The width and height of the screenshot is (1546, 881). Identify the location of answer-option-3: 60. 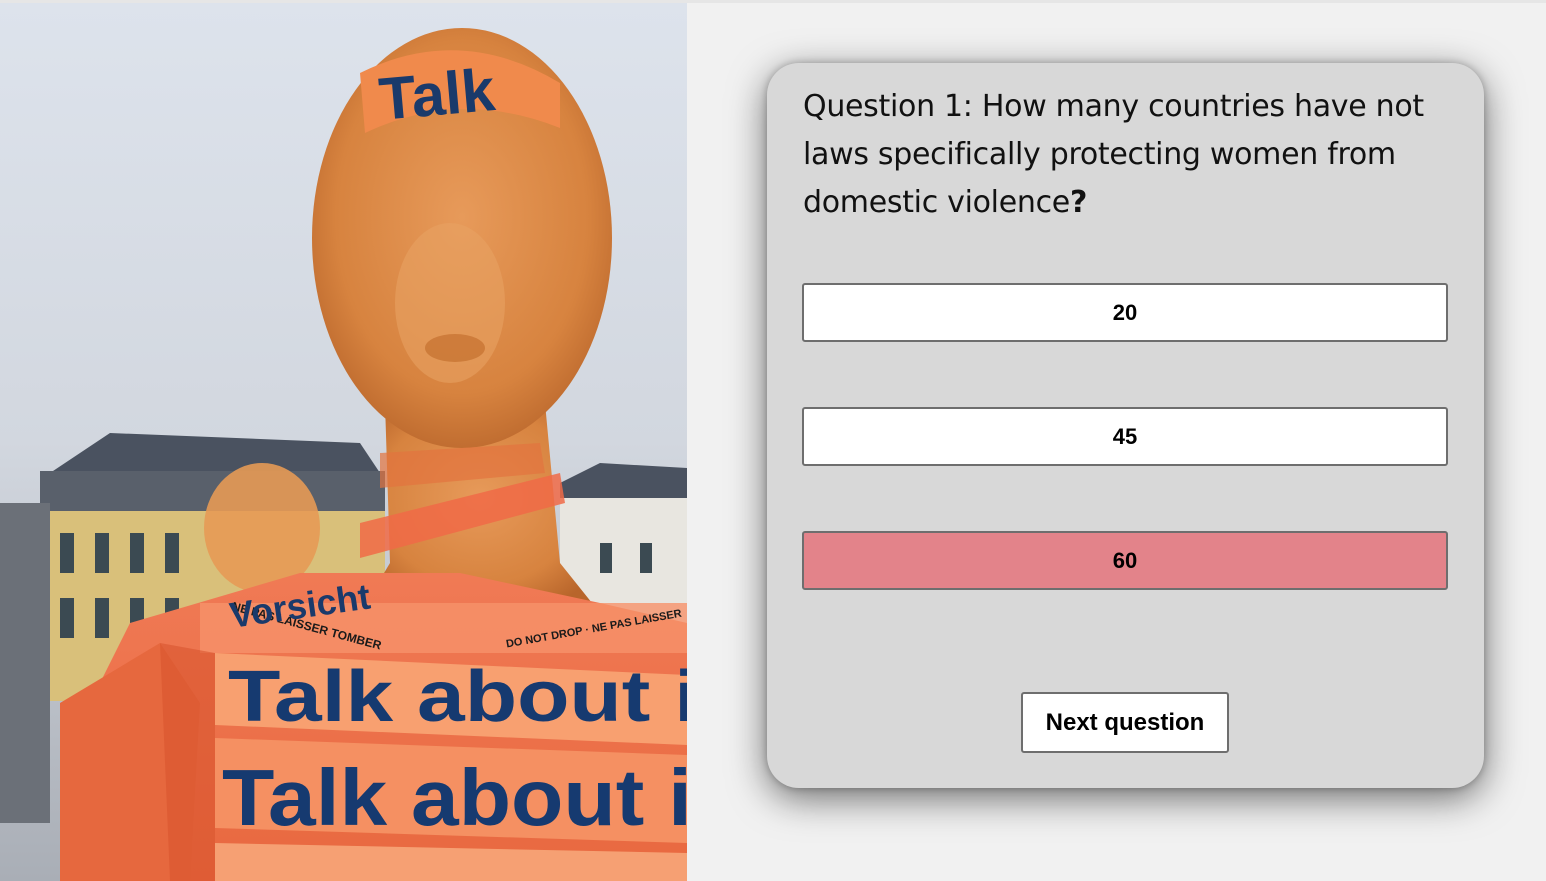
(1125, 560).